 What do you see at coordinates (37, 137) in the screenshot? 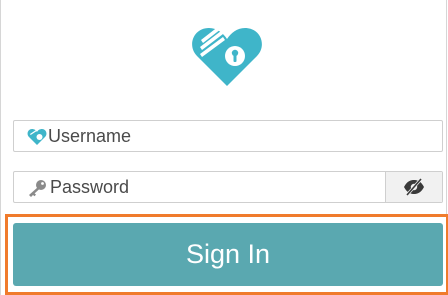
I see `heart-icon` at bounding box center [37, 137].